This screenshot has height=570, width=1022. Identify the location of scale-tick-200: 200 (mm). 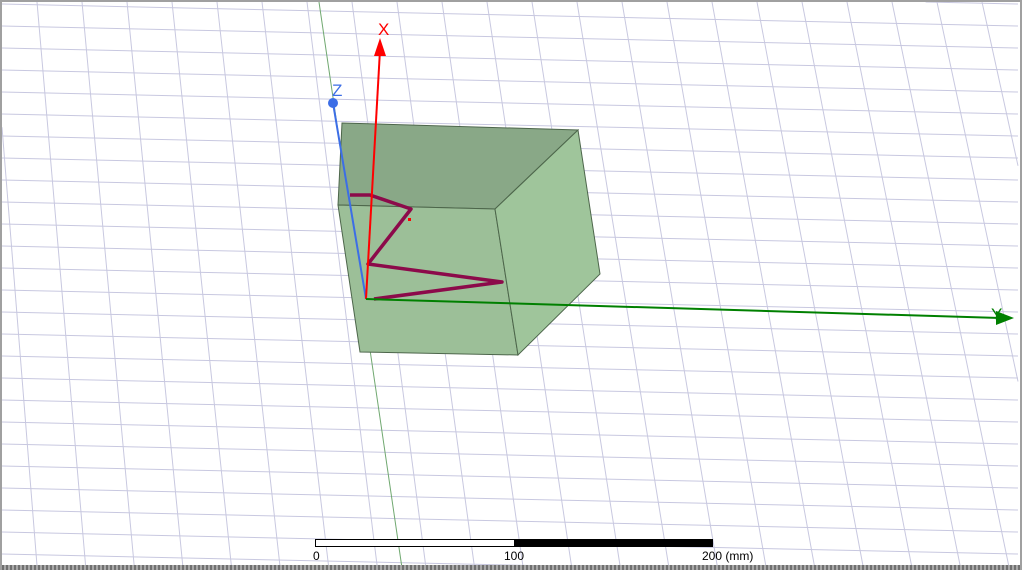
(728, 556).